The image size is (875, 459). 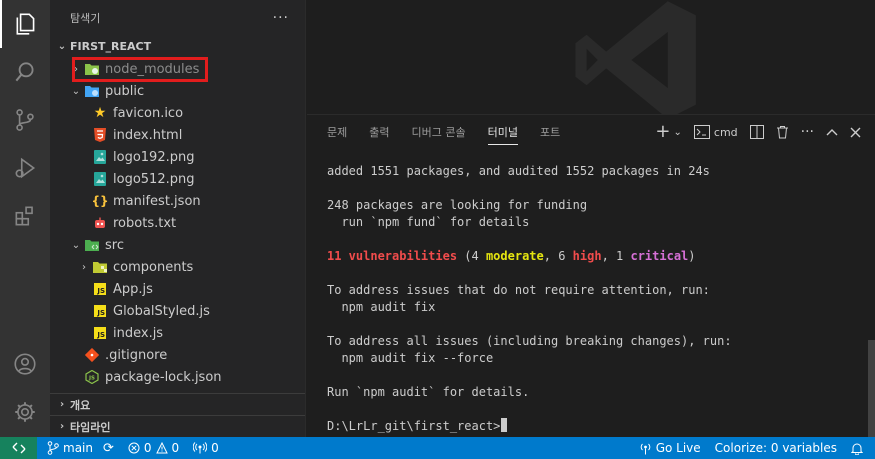 What do you see at coordinates (111, 46) in the screenshot?
I see `project-name: FIRST_REACT` at bounding box center [111, 46].